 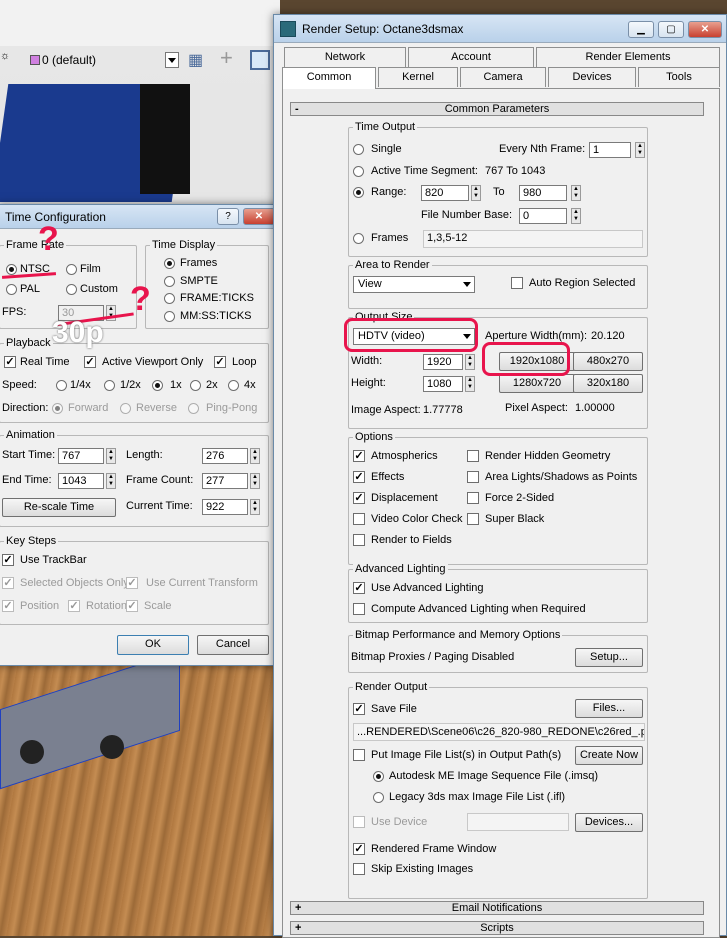 I want to click on render-setup-titlebar: Render Setup: Octane3dsmax ▁ ▢ ✕, so click(x=500, y=29).